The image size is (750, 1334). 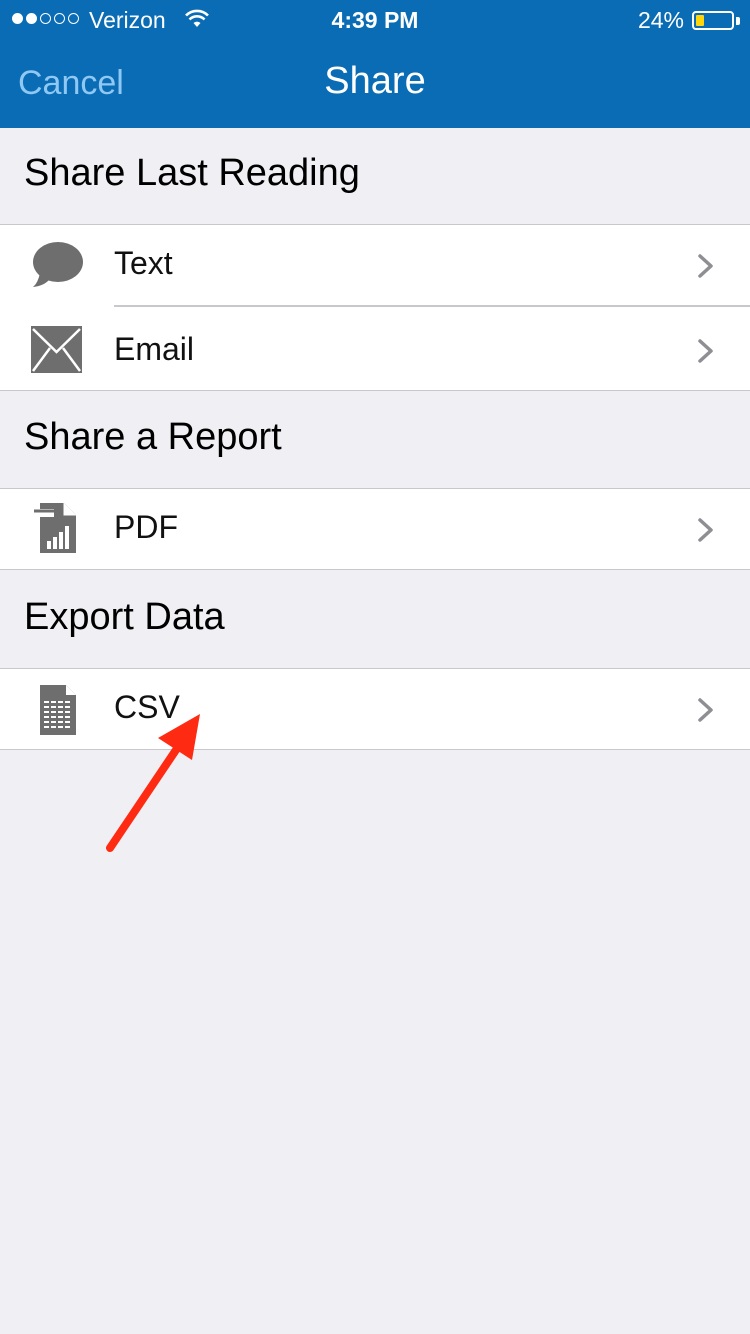 I want to click on pdf-row: PDF, so click(x=375, y=529).